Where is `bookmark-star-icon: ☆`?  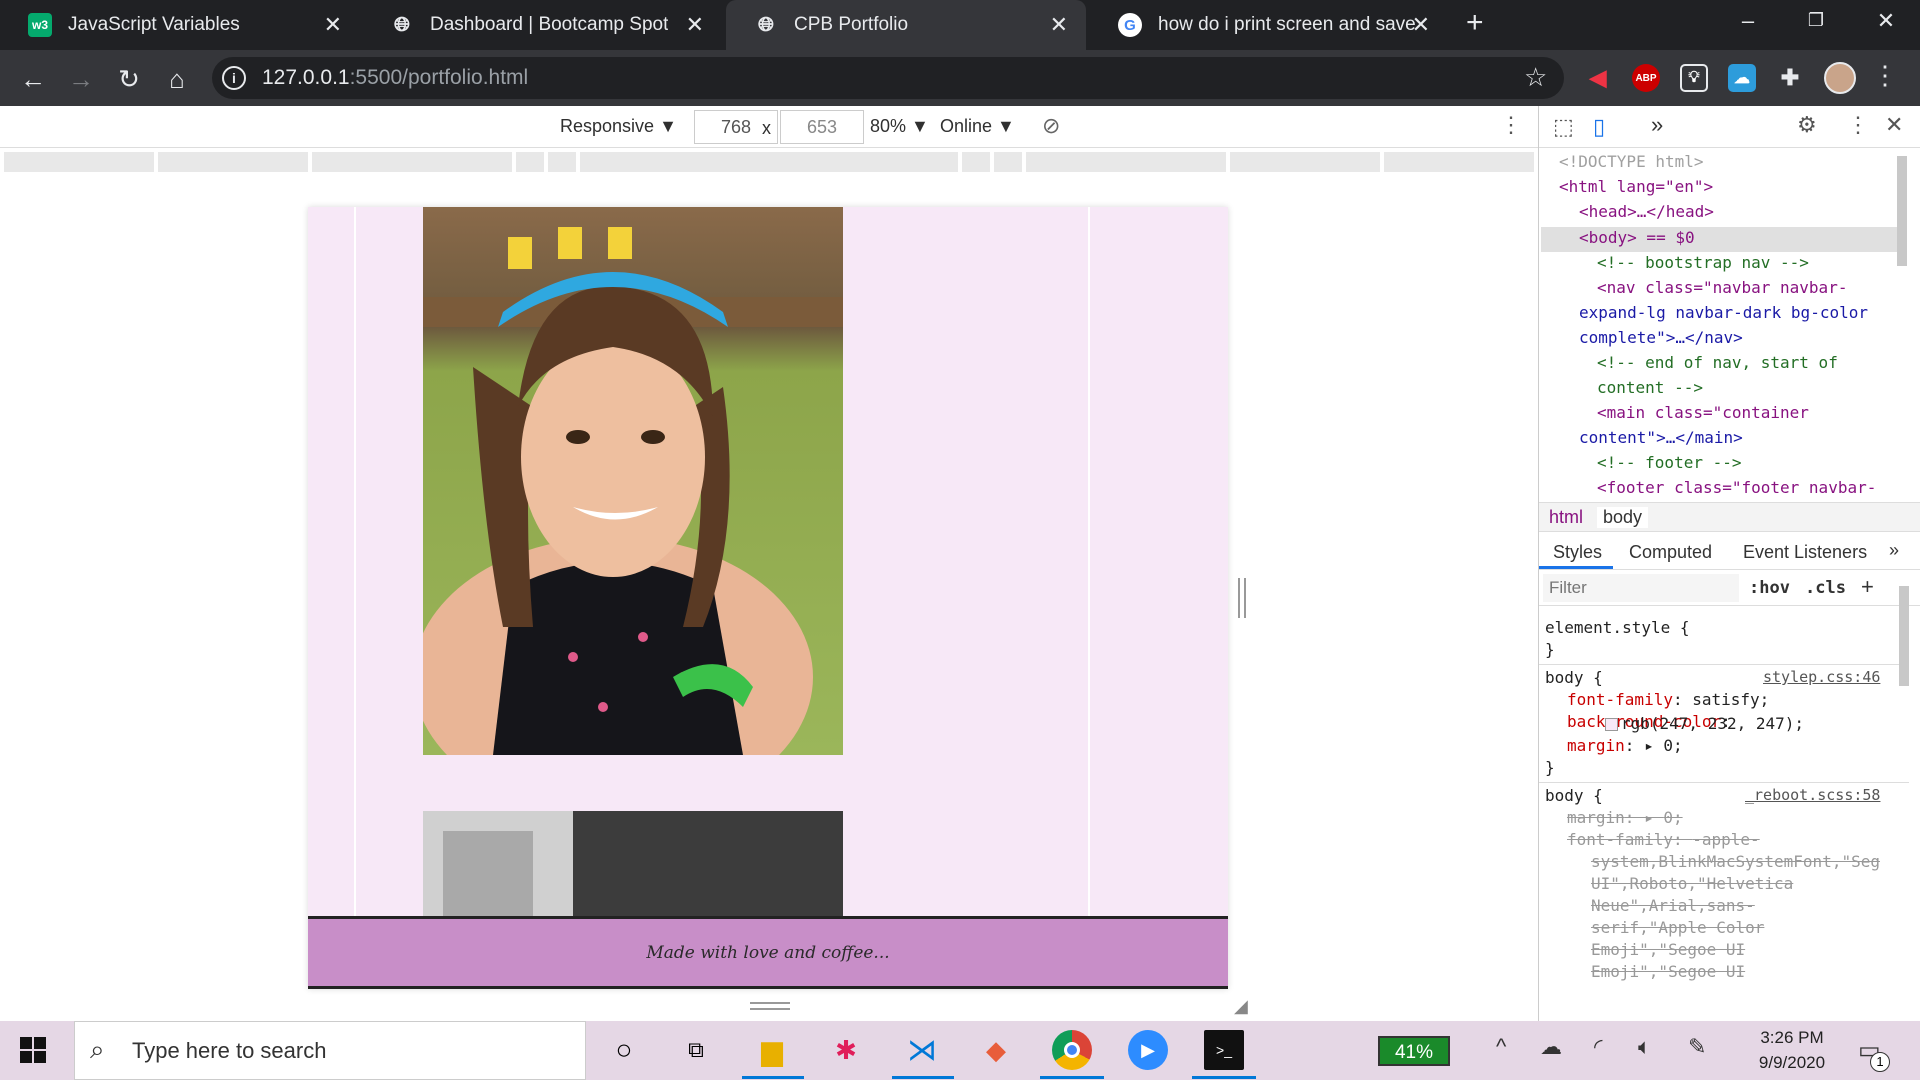
bookmark-star-icon: ☆ is located at coordinates (1535, 77).